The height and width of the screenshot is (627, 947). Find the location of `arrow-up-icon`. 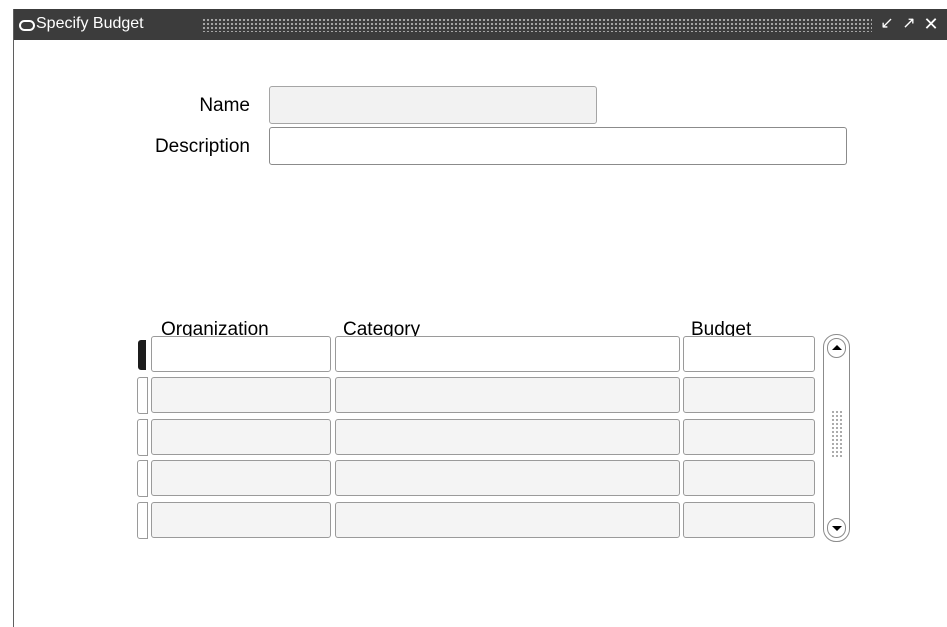

arrow-up-icon is located at coordinates (837, 347).